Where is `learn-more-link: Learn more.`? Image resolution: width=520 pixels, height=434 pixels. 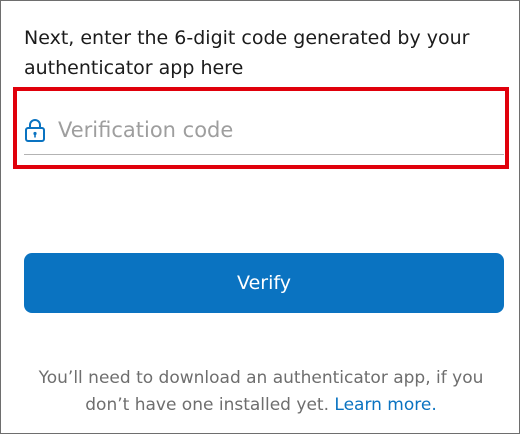
learn-more-link: Learn more. is located at coordinates (385, 405).